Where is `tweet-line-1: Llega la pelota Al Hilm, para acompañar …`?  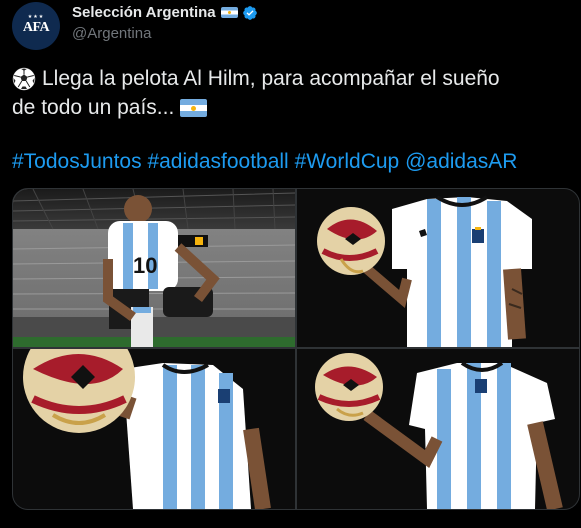
tweet-line-1: Llega la pelota Al Hilm, para acompañar … is located at coordinates (292, 78).